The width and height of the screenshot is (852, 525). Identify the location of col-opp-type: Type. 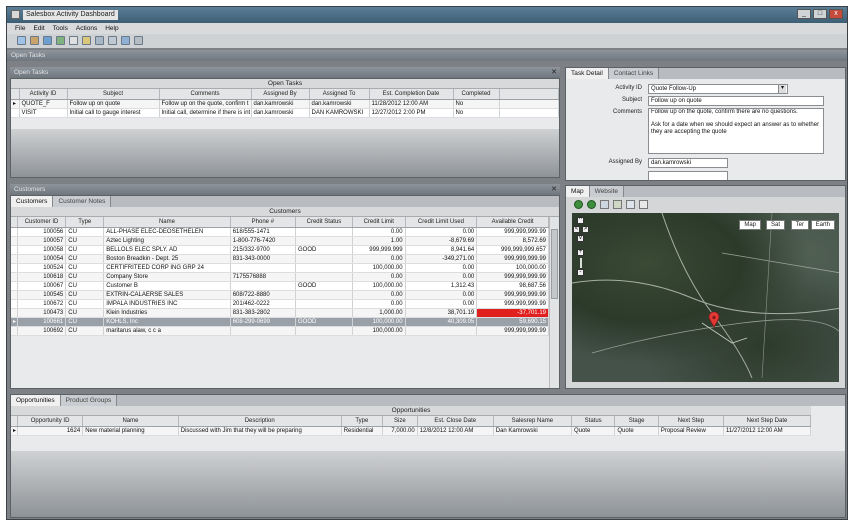
(362, 421).